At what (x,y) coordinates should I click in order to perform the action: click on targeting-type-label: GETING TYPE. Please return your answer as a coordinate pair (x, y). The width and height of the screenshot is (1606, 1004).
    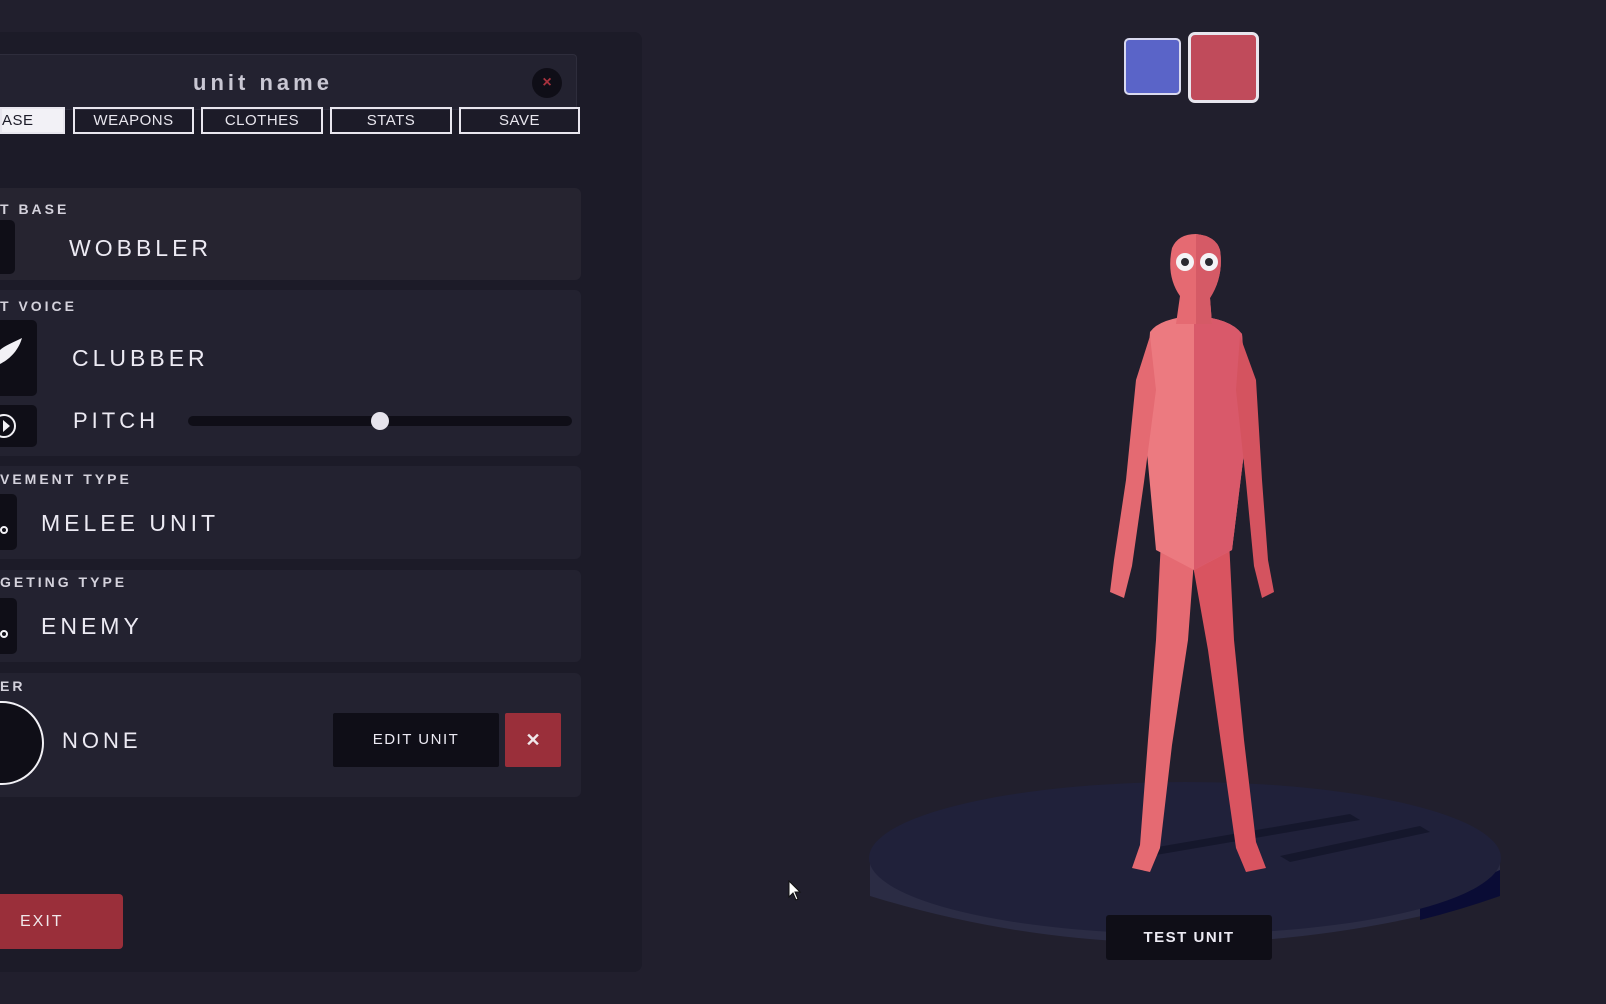
    Looking at the image, I should click on (64, 582).